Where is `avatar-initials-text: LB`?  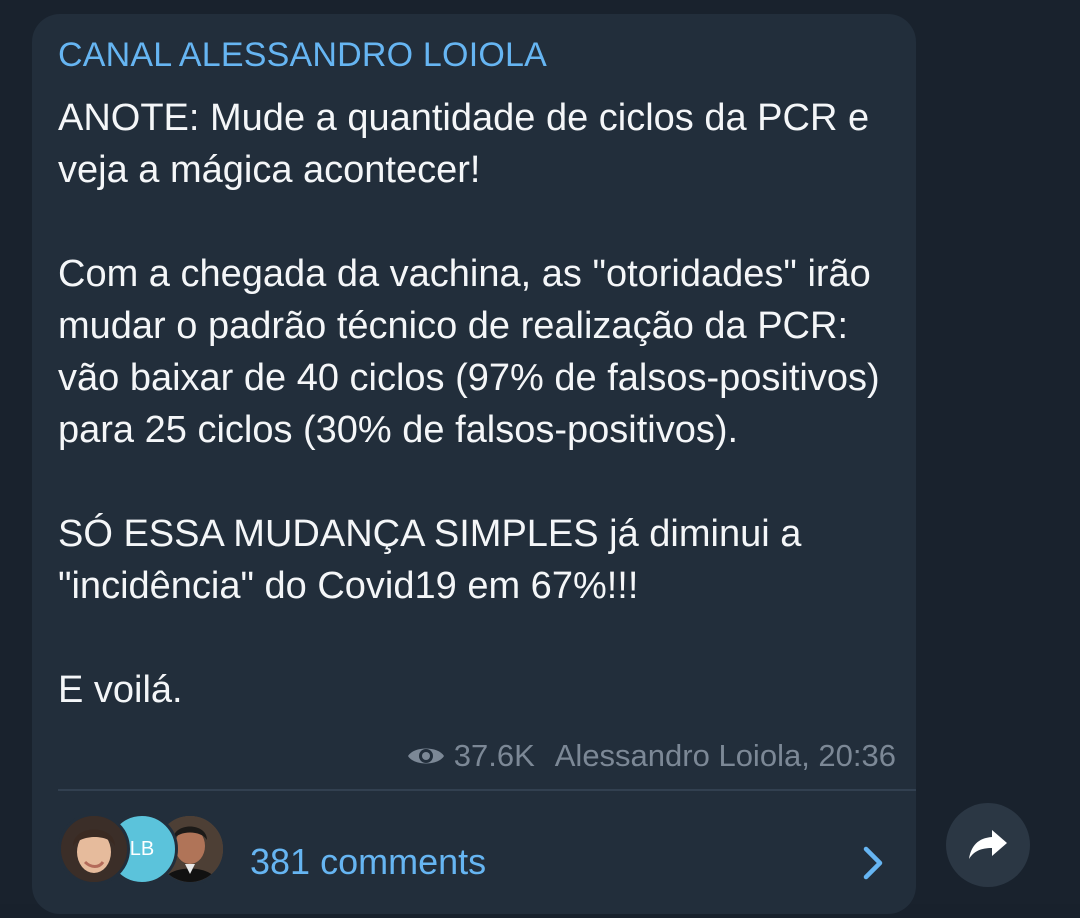 avatar-initials-text: LB is located at coordinates (142, 848).